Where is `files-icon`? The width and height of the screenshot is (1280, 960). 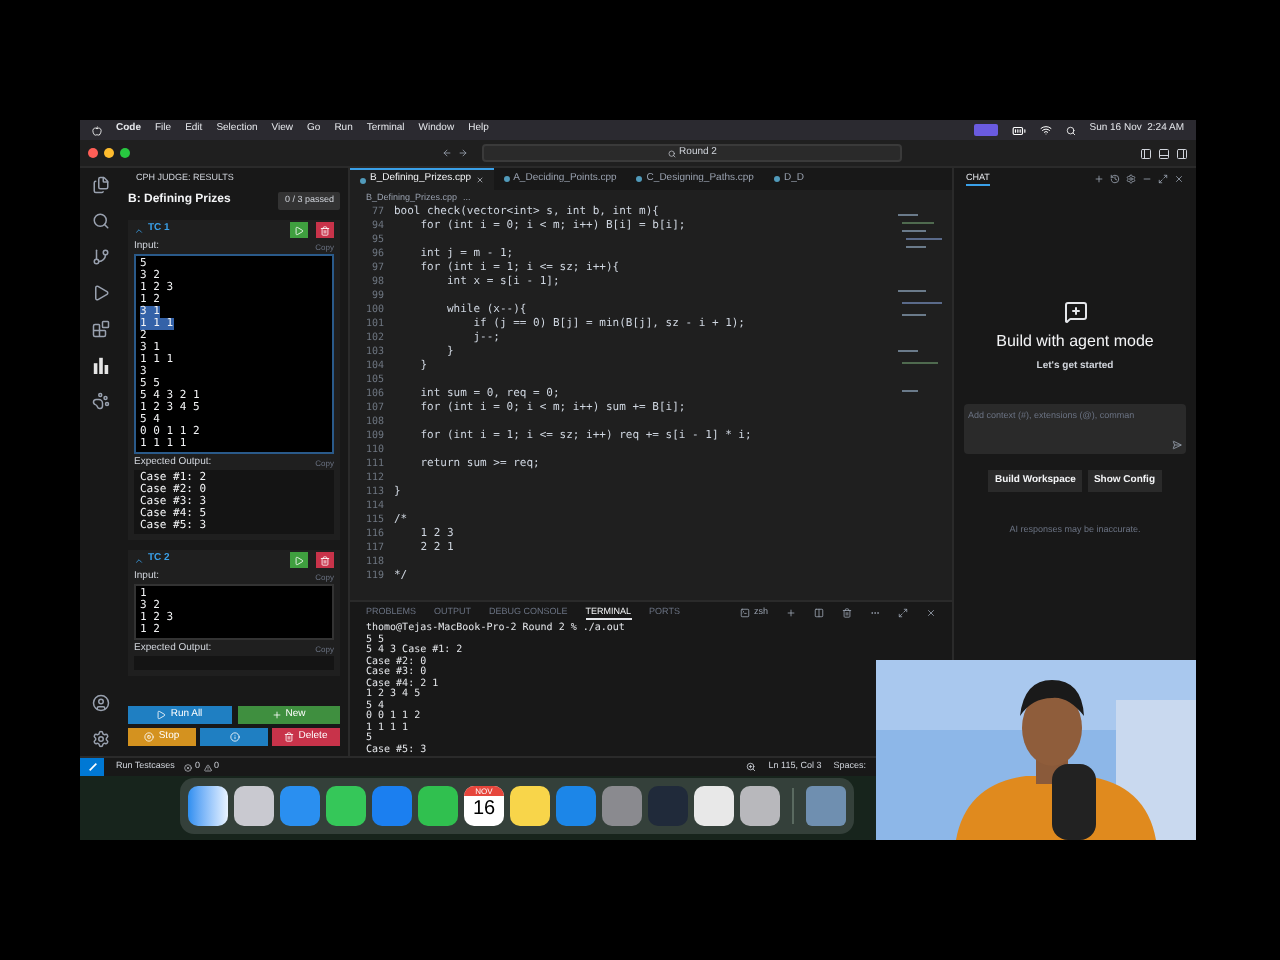
files-icon is located at coordinates (100, 185).